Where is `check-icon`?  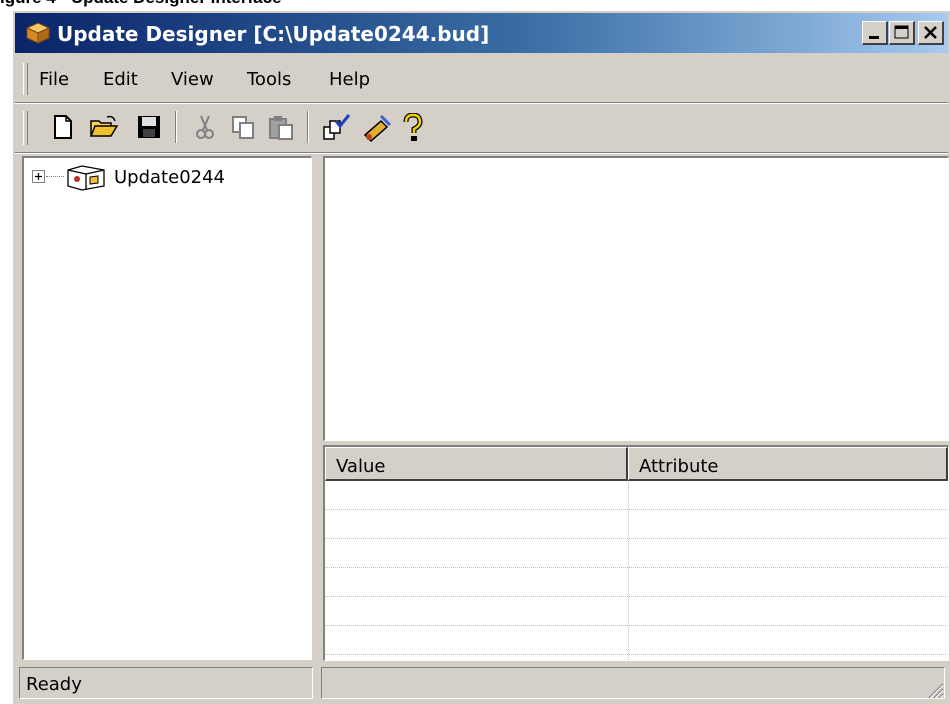 check-icon is located at coordinates (336, 127).